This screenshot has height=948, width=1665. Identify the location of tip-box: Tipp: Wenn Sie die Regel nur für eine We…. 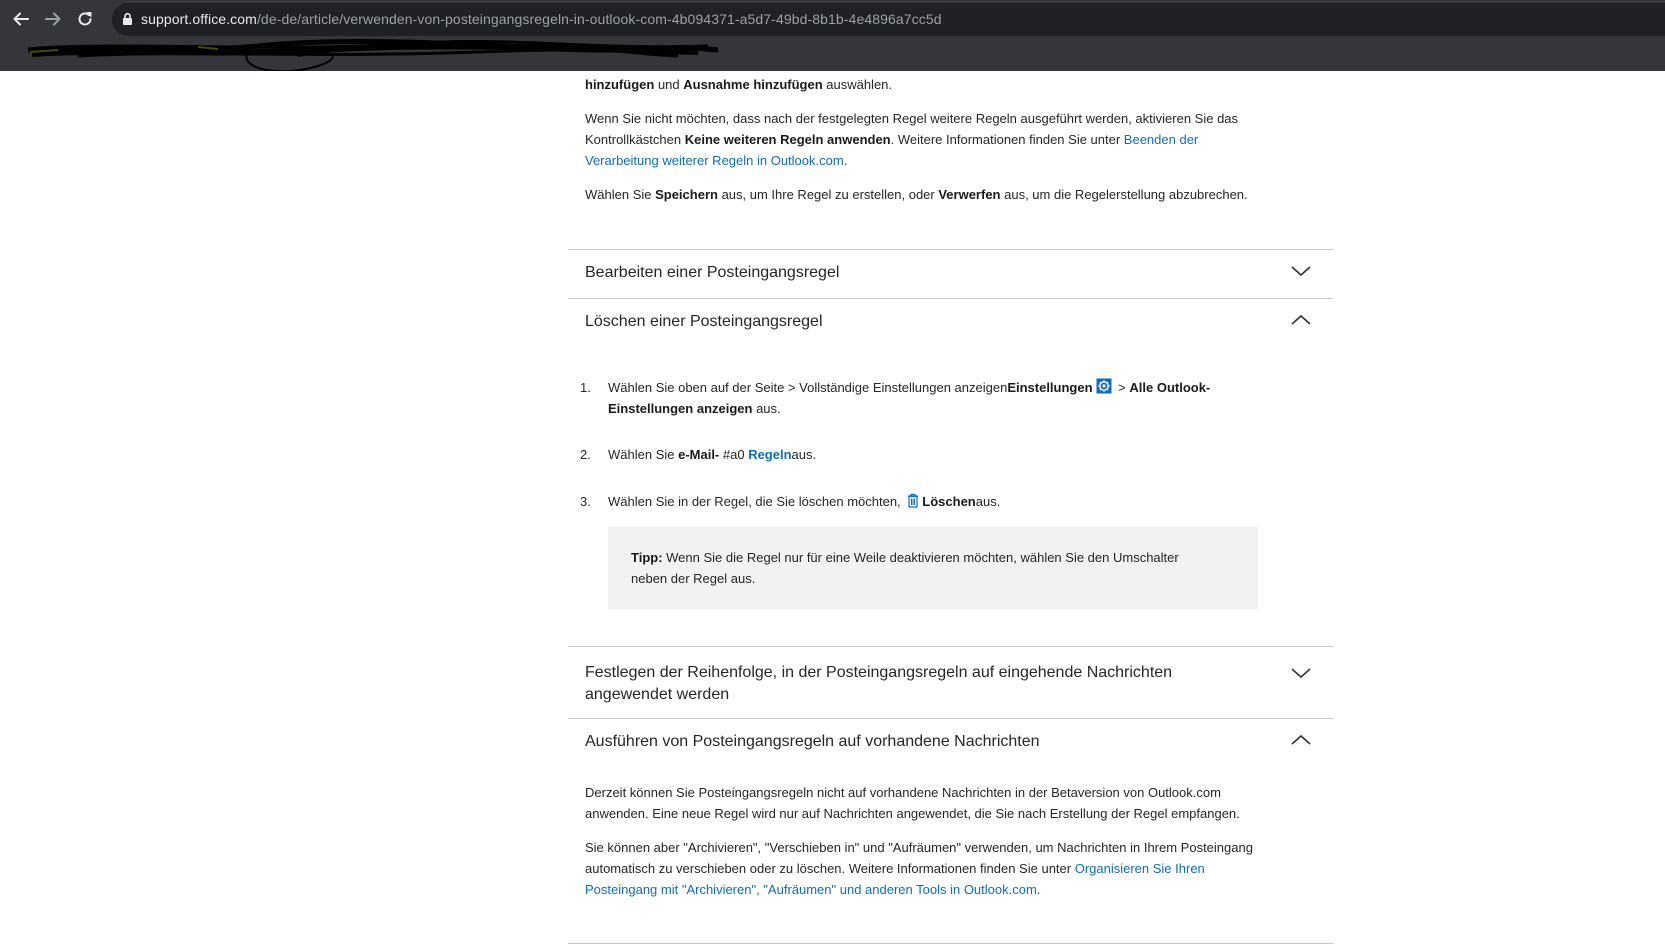
(933, 568).